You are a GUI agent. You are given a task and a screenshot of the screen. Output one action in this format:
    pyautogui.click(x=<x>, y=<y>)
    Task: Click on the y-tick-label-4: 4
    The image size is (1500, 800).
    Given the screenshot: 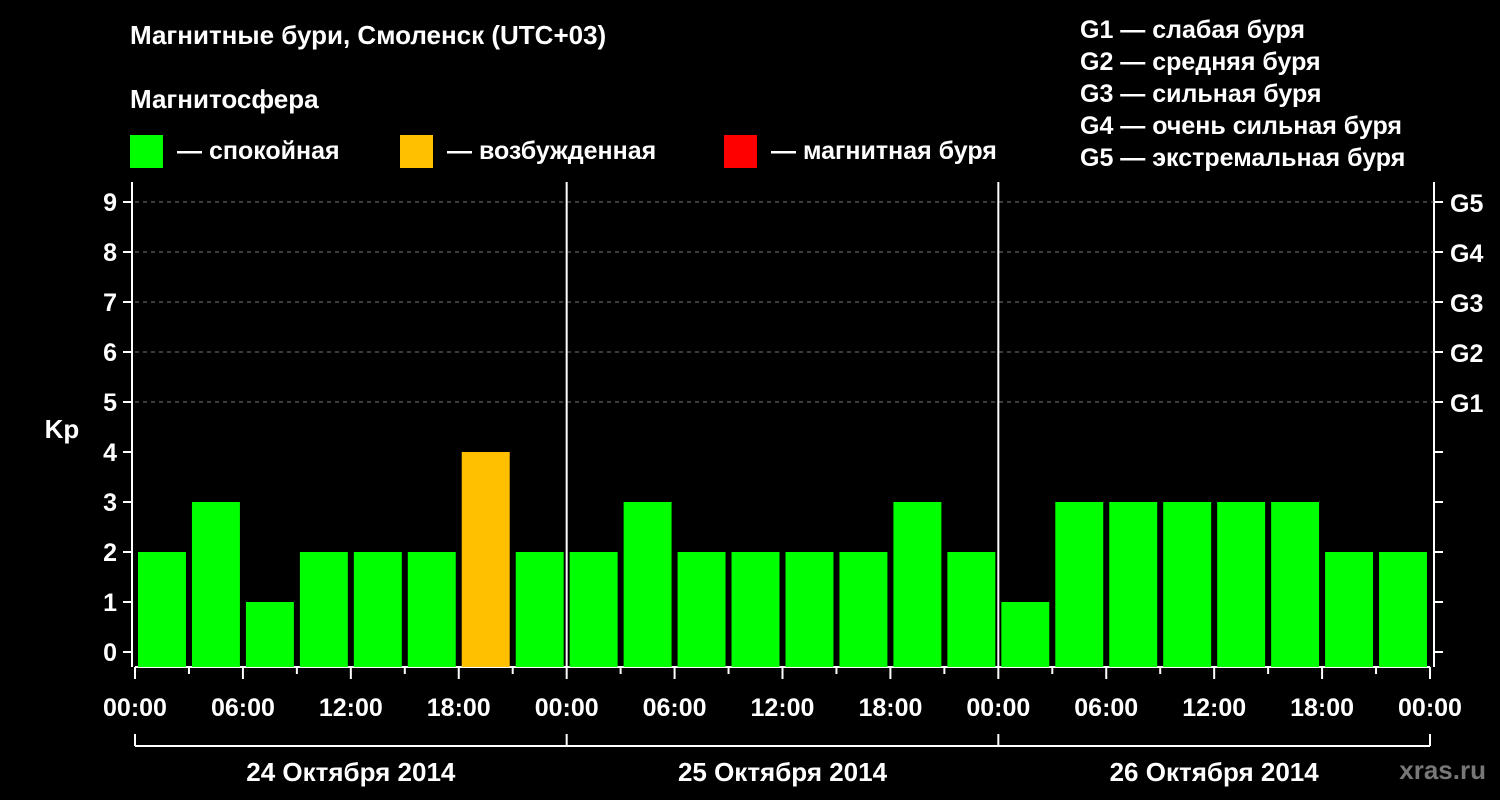 What is the action you would take?
    pyautogui.click(x=110, y=453)
    